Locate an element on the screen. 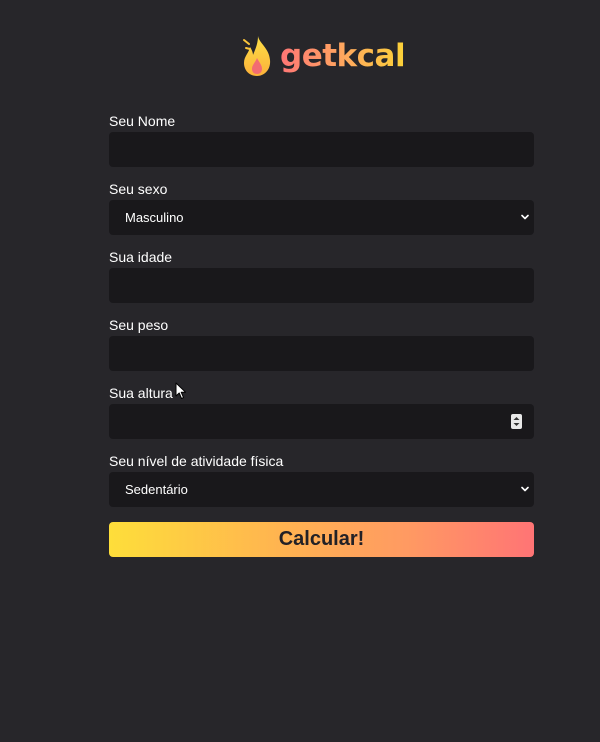 The height and width of the screenshot is (742, 600). weight-input is located at coordinates (321, 353).